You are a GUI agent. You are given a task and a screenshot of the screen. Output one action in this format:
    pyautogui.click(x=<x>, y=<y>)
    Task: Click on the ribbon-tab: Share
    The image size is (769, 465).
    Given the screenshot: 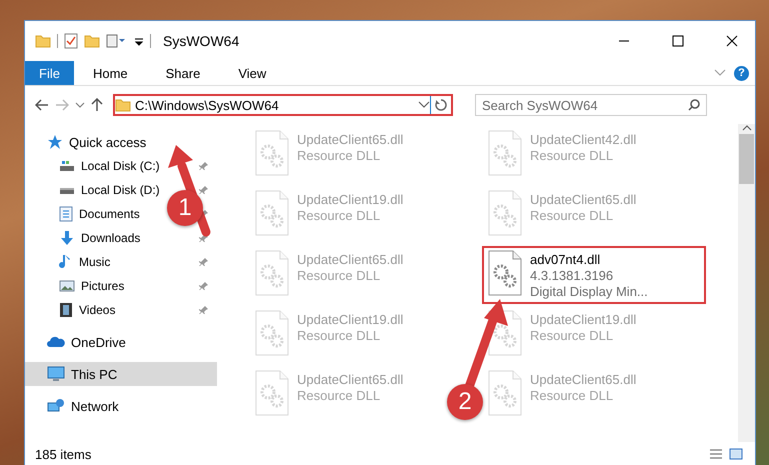 What is the action you would take?
    pyautogui.click(x=183, y=73)
    